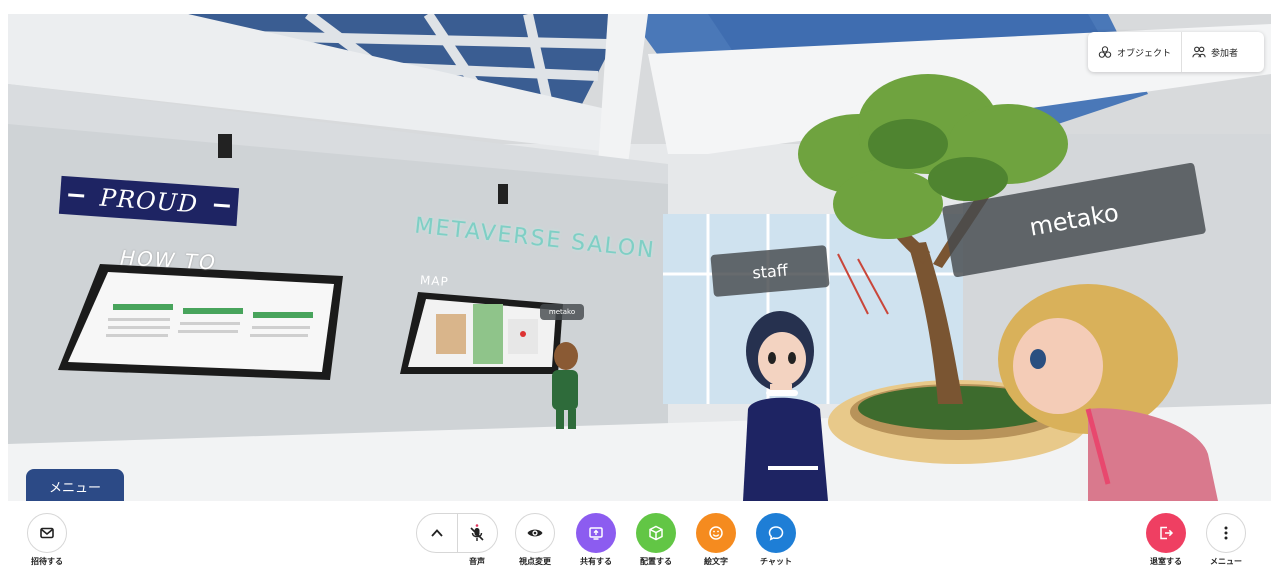  I want to click on howto-label: HOW TO, so click(168, 260).